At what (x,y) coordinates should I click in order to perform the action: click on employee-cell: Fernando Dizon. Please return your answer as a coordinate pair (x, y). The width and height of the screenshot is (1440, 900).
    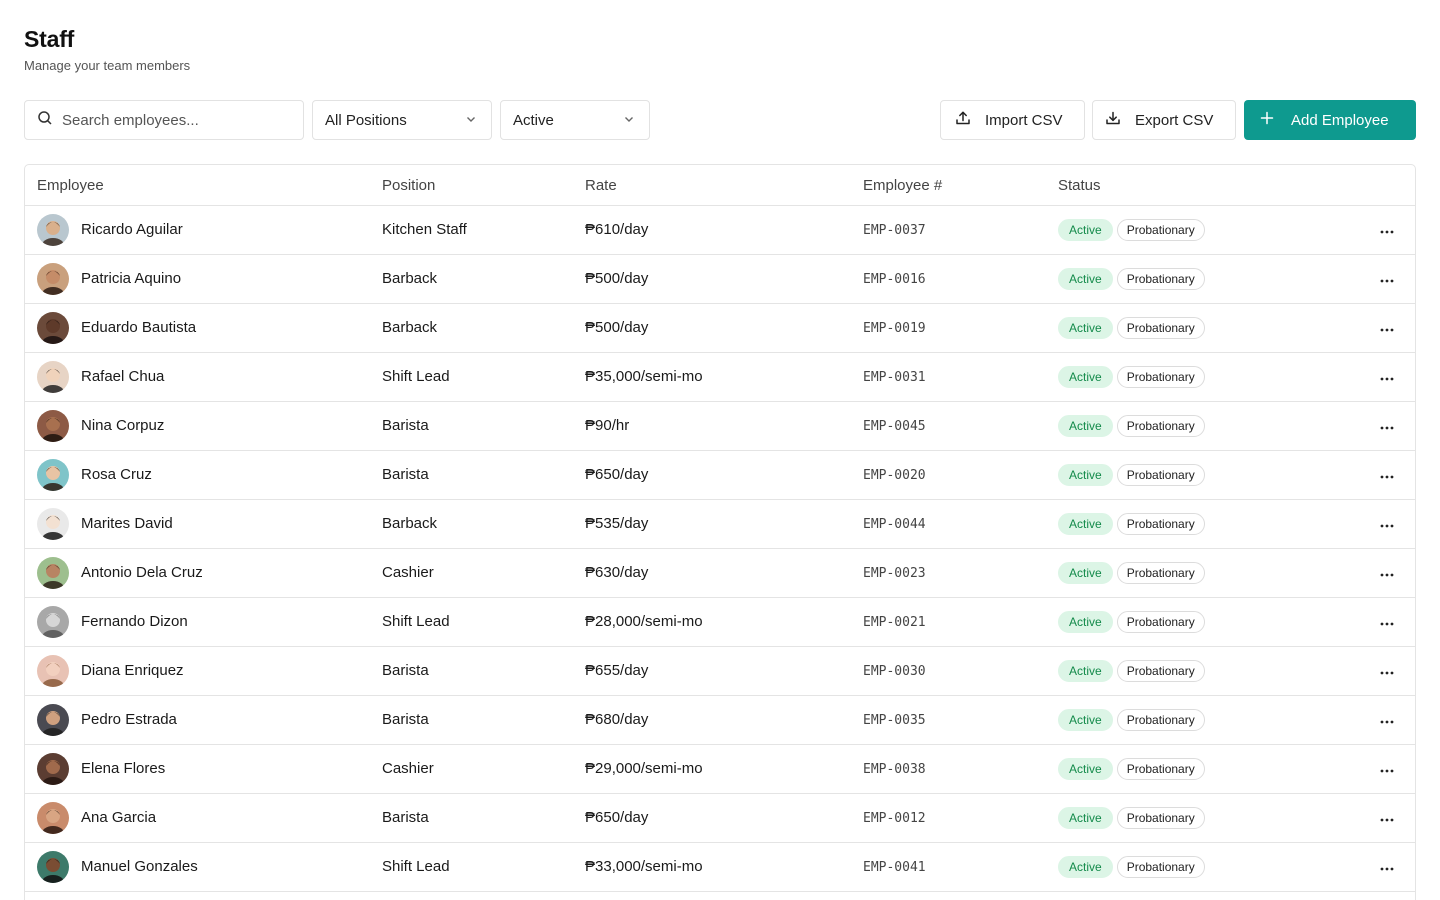
    Looking at the image, I should click on (112, 622).